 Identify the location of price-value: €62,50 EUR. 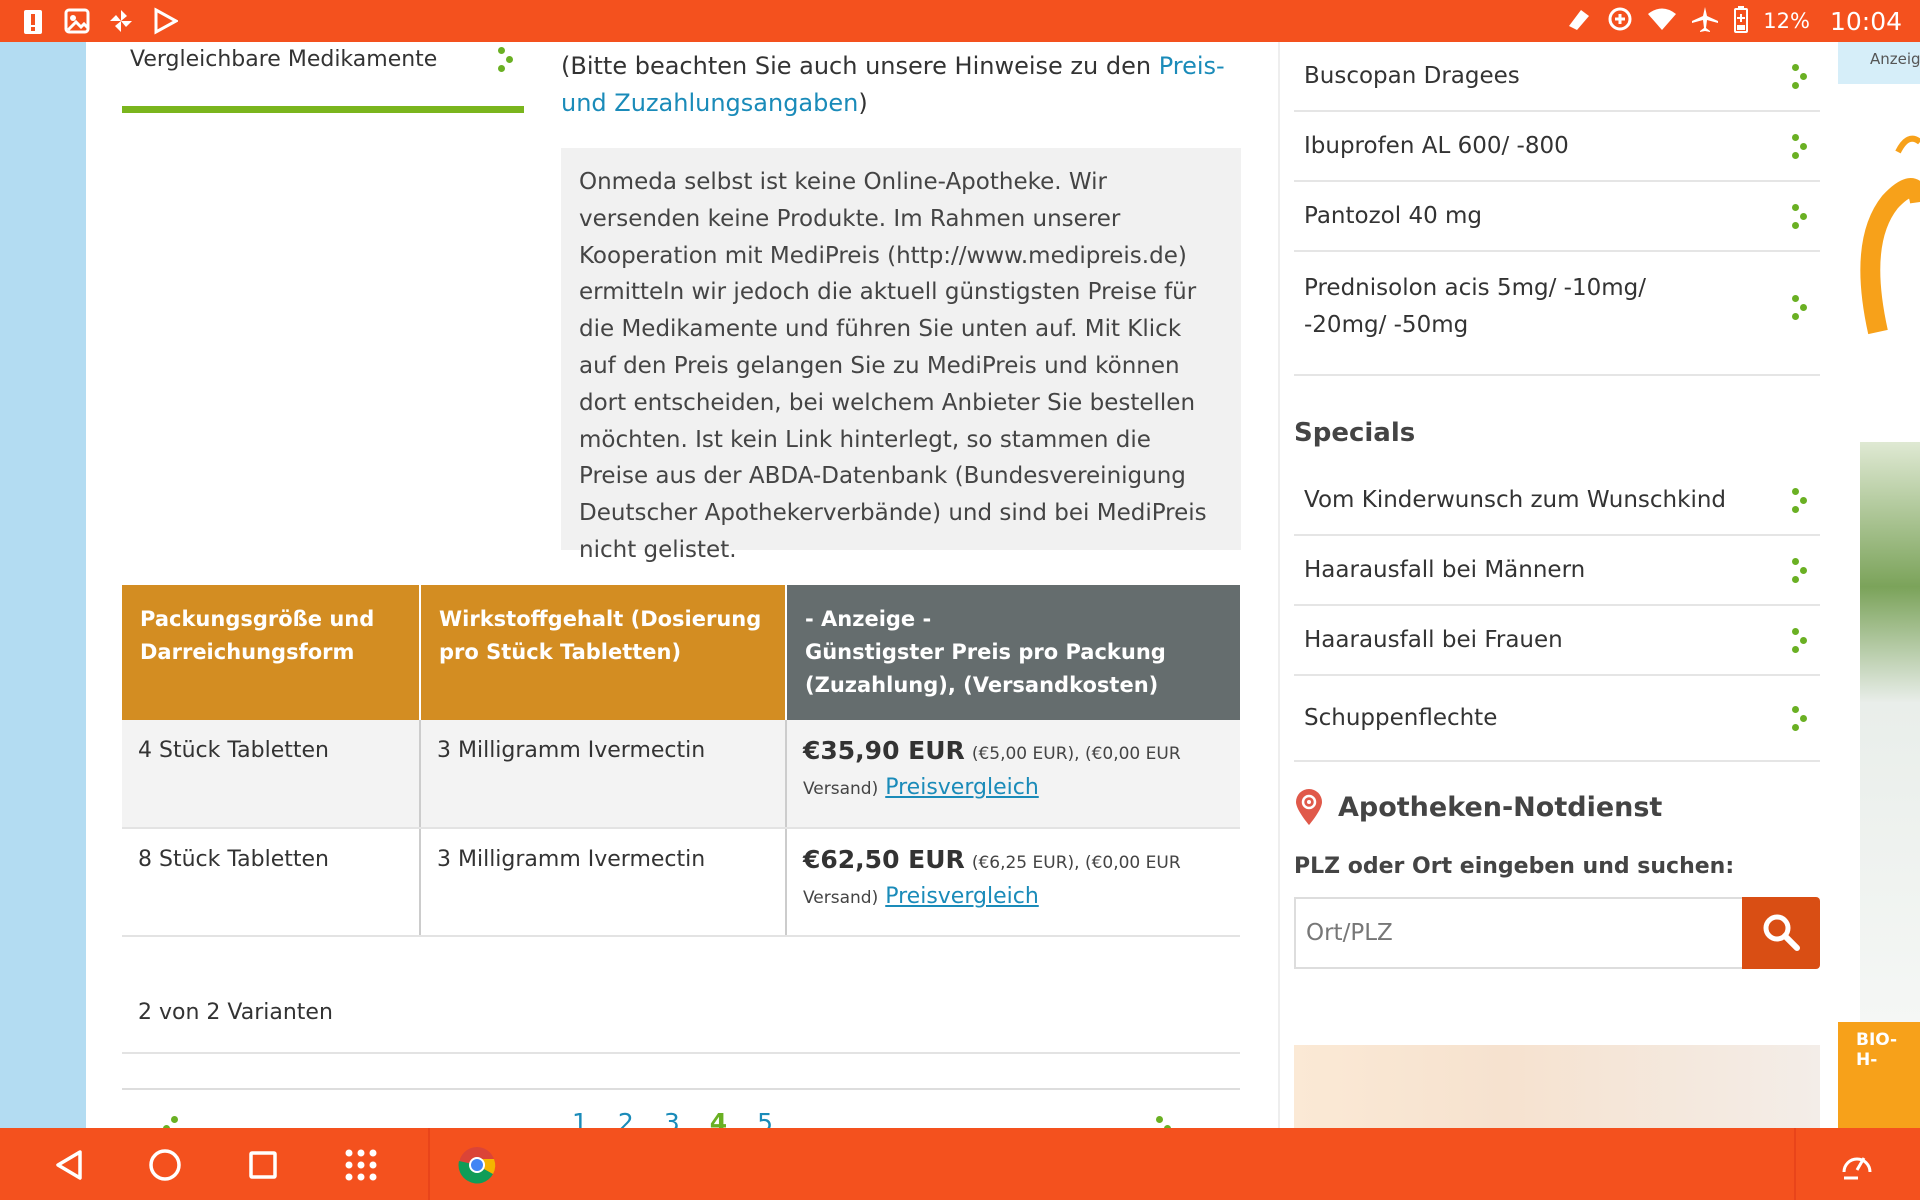
(884, 859).